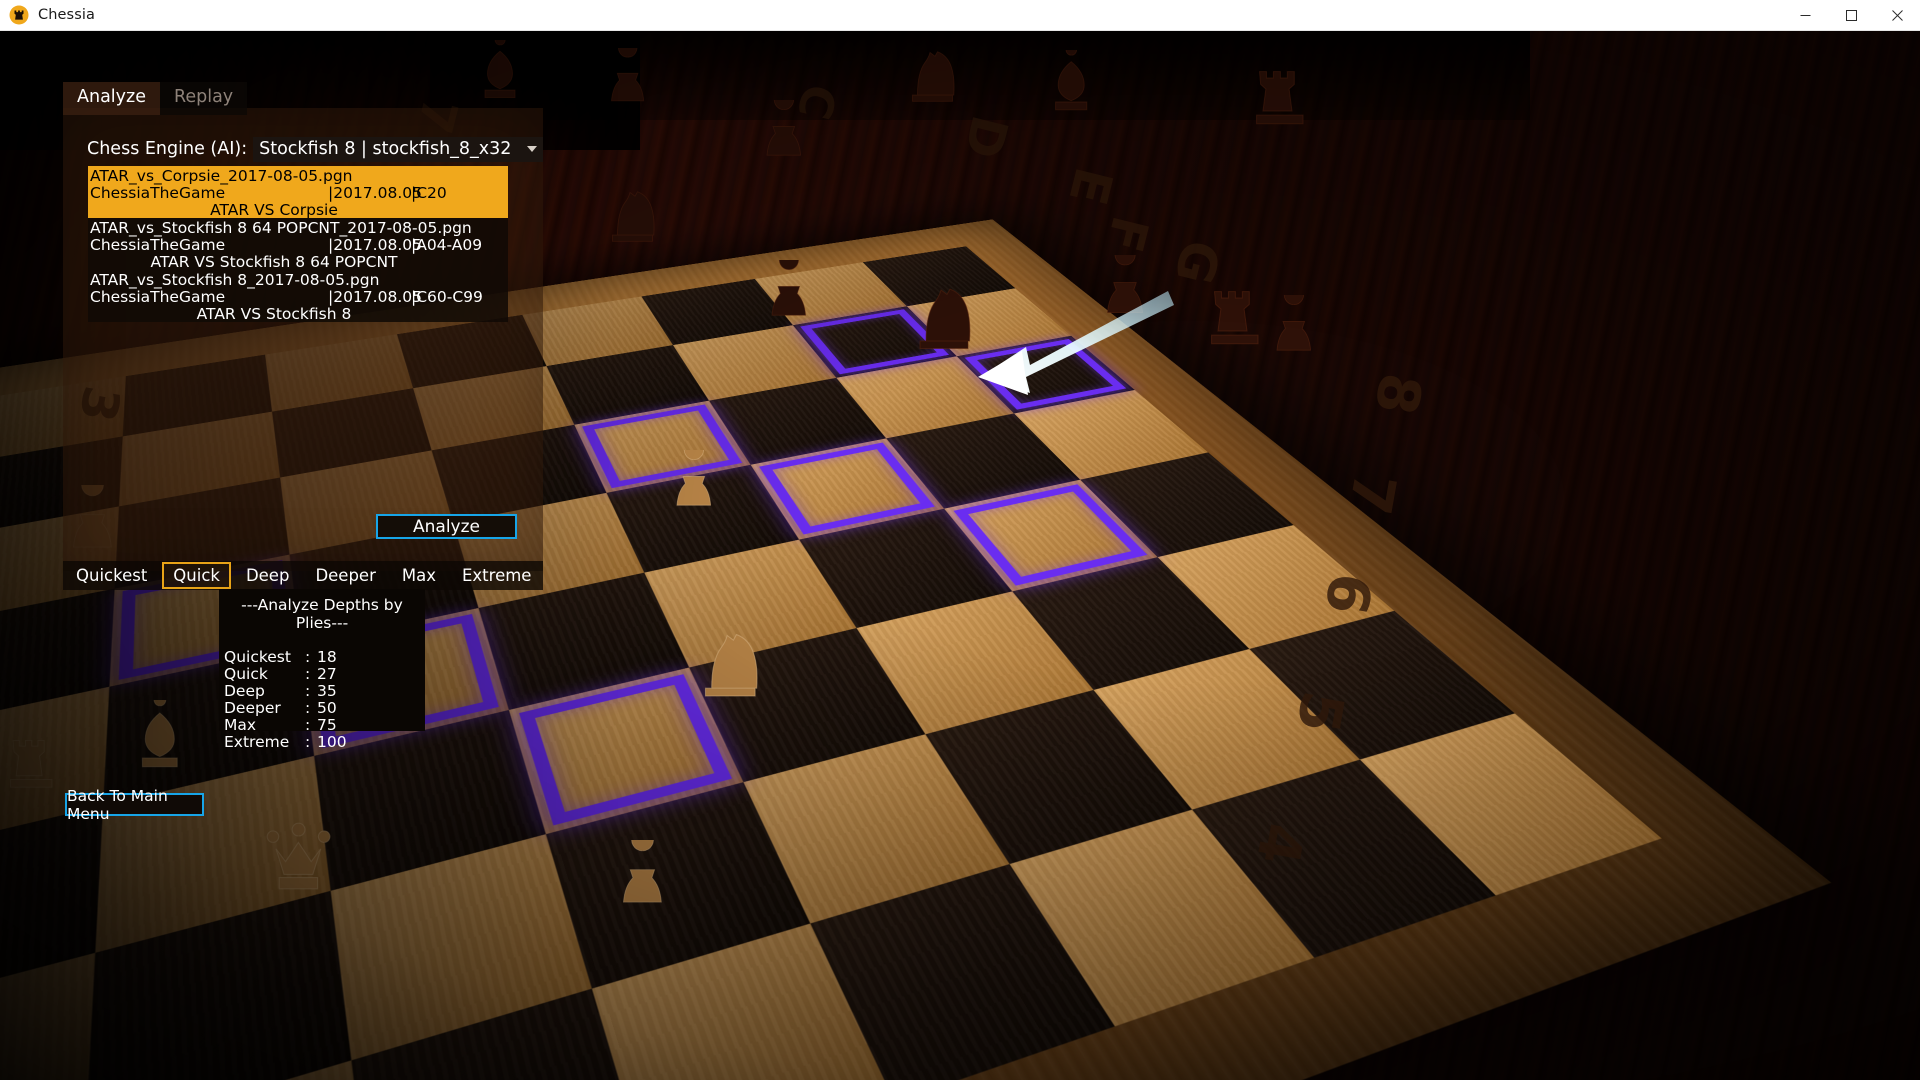  Describe the element at coordinates (274, 313) in the screenshot. I see `pgn-players: ATAR VS Stockfish 8` at that location.